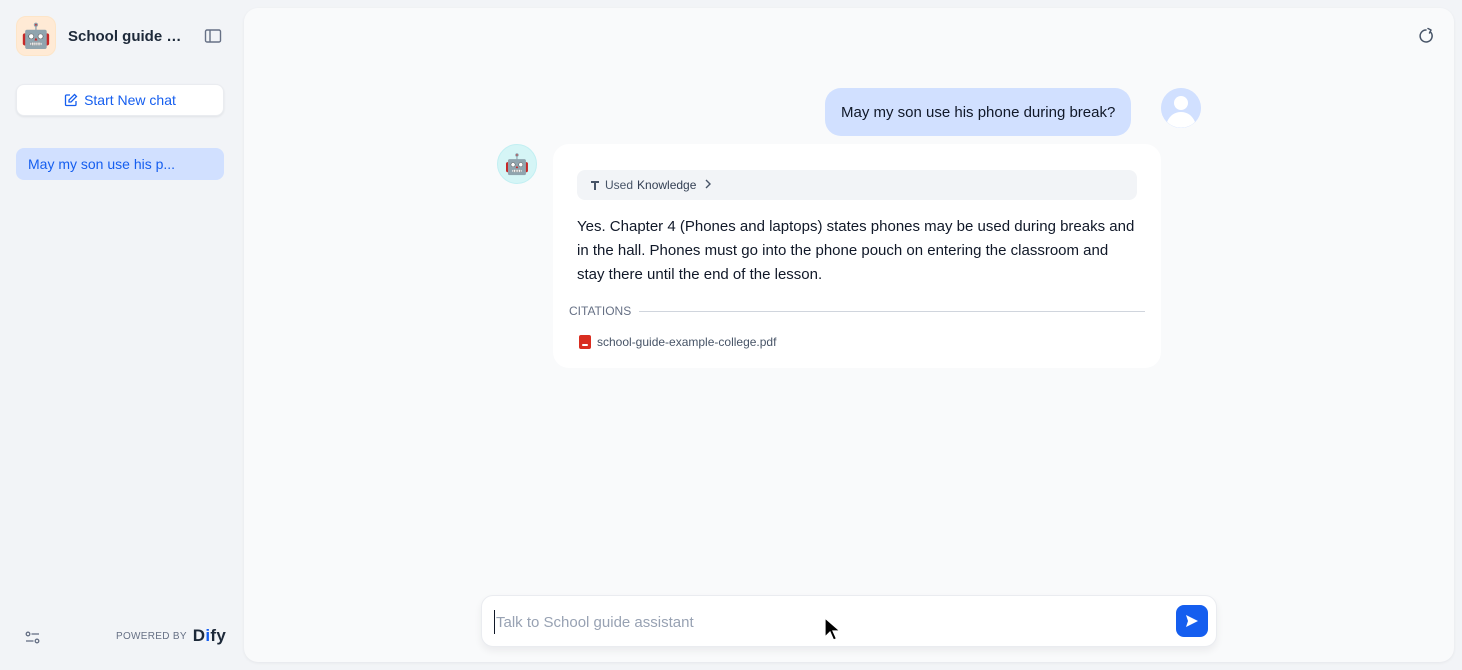  Describe the element at coordinates (209, 635) in the screenshot. I see `dify-logo: Dify` at that location.